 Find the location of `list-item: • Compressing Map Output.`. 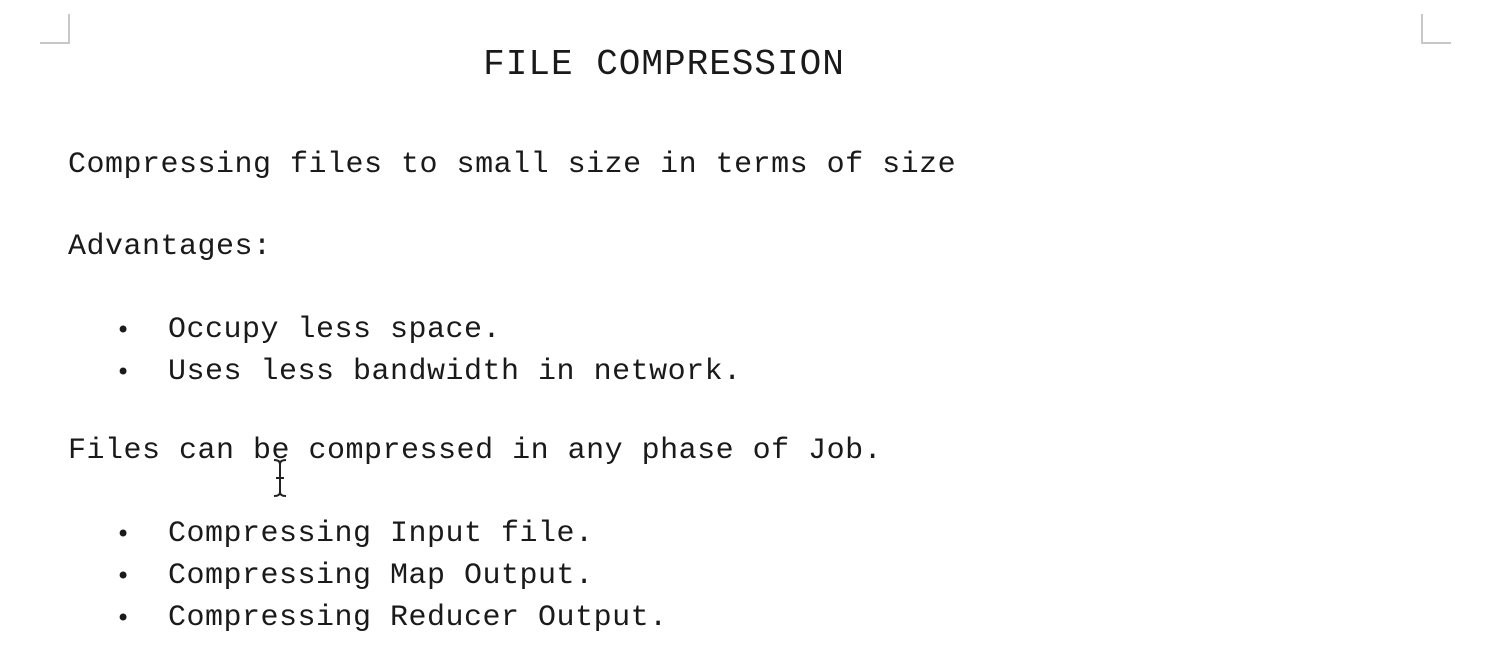

list-item: • Compressing Map Output. is located at coordinates (296, 577).